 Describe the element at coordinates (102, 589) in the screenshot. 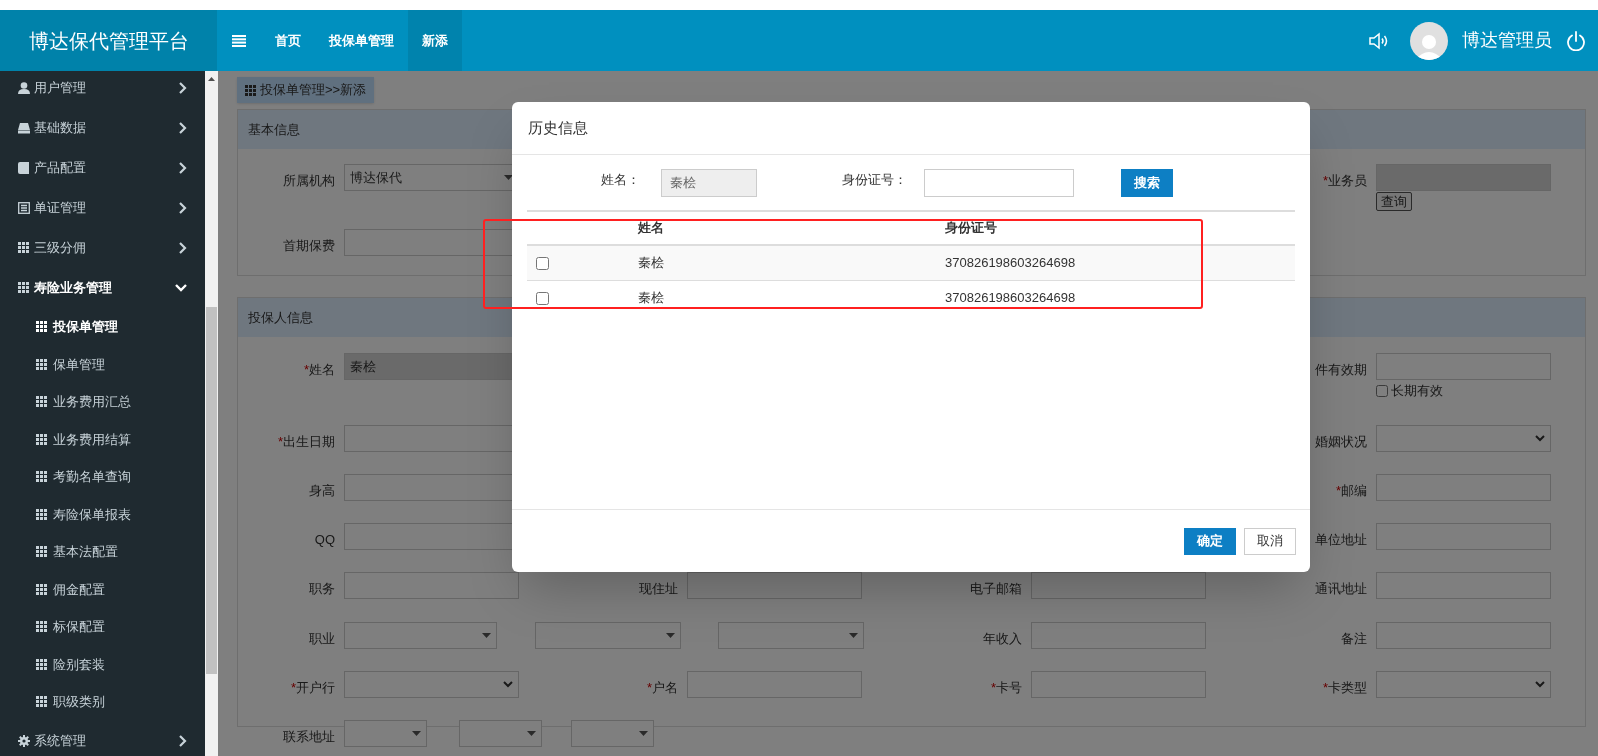

I see `sidebar-subitem: 佣金配置` at that location.